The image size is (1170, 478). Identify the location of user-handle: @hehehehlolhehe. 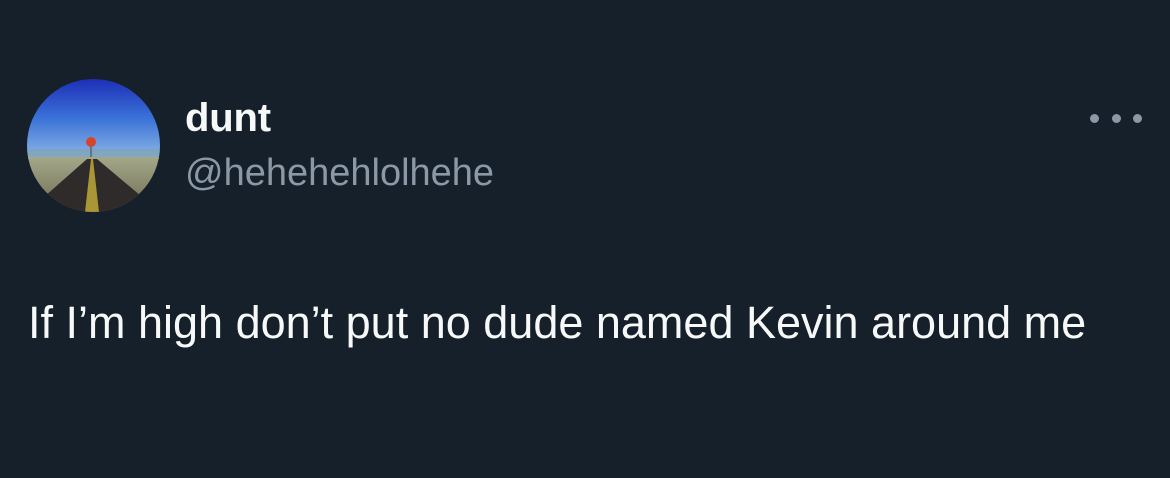
(339, 173).